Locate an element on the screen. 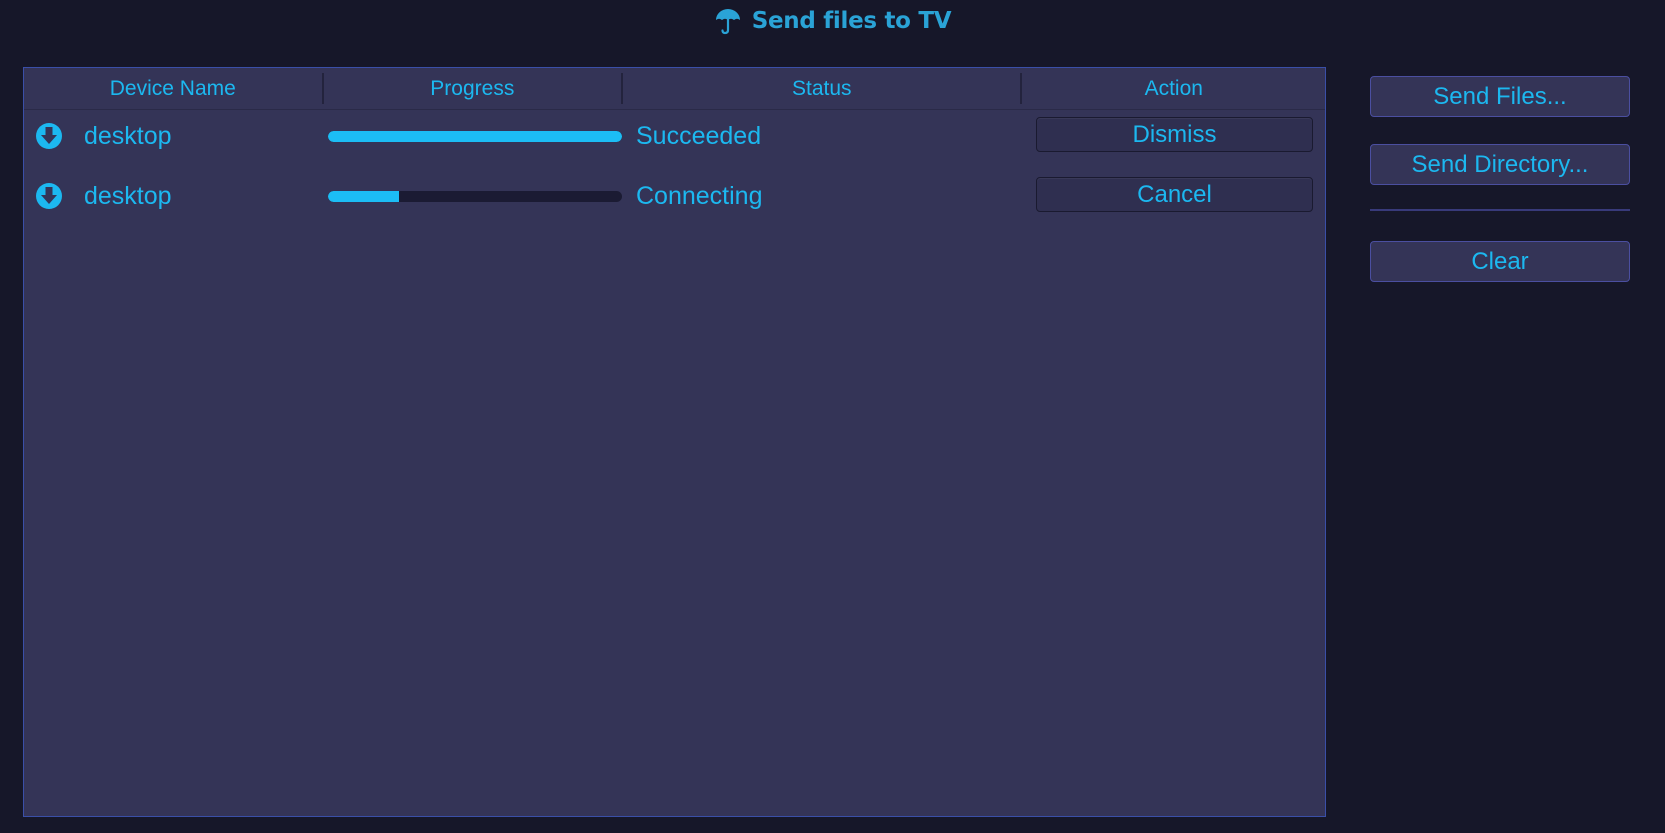 The height and width of the screenshot is (833, 1665). status-text: Succeeded is located at coordinates (699, 136).